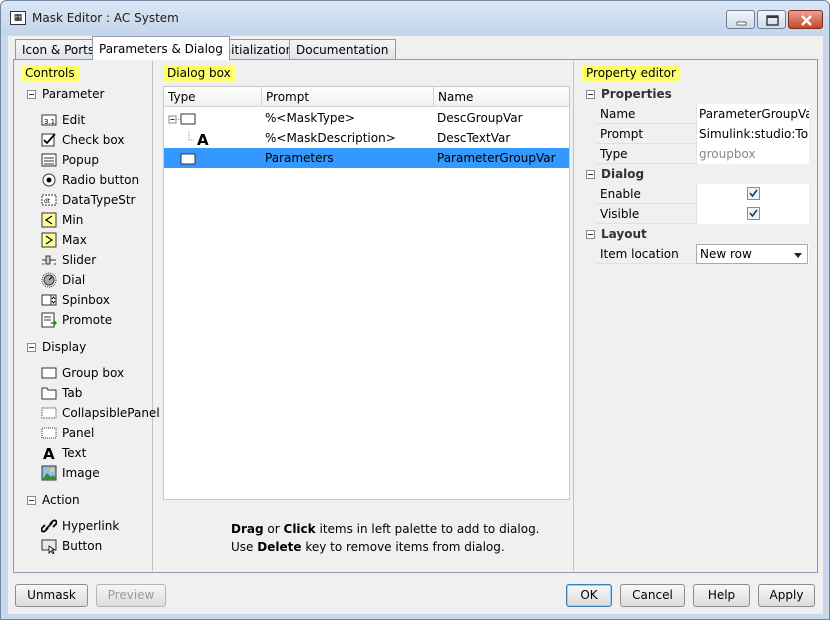 The width and height of the screenshot is (830, 620). Describe the element at coordinates (53, 500) in the screenshot. I see `group-action: Action` at that location.